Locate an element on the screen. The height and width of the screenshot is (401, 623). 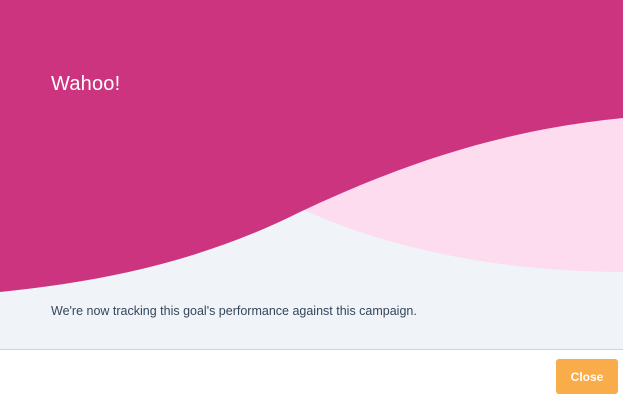
modal-footer: Close is located at coordinates (311, 375).